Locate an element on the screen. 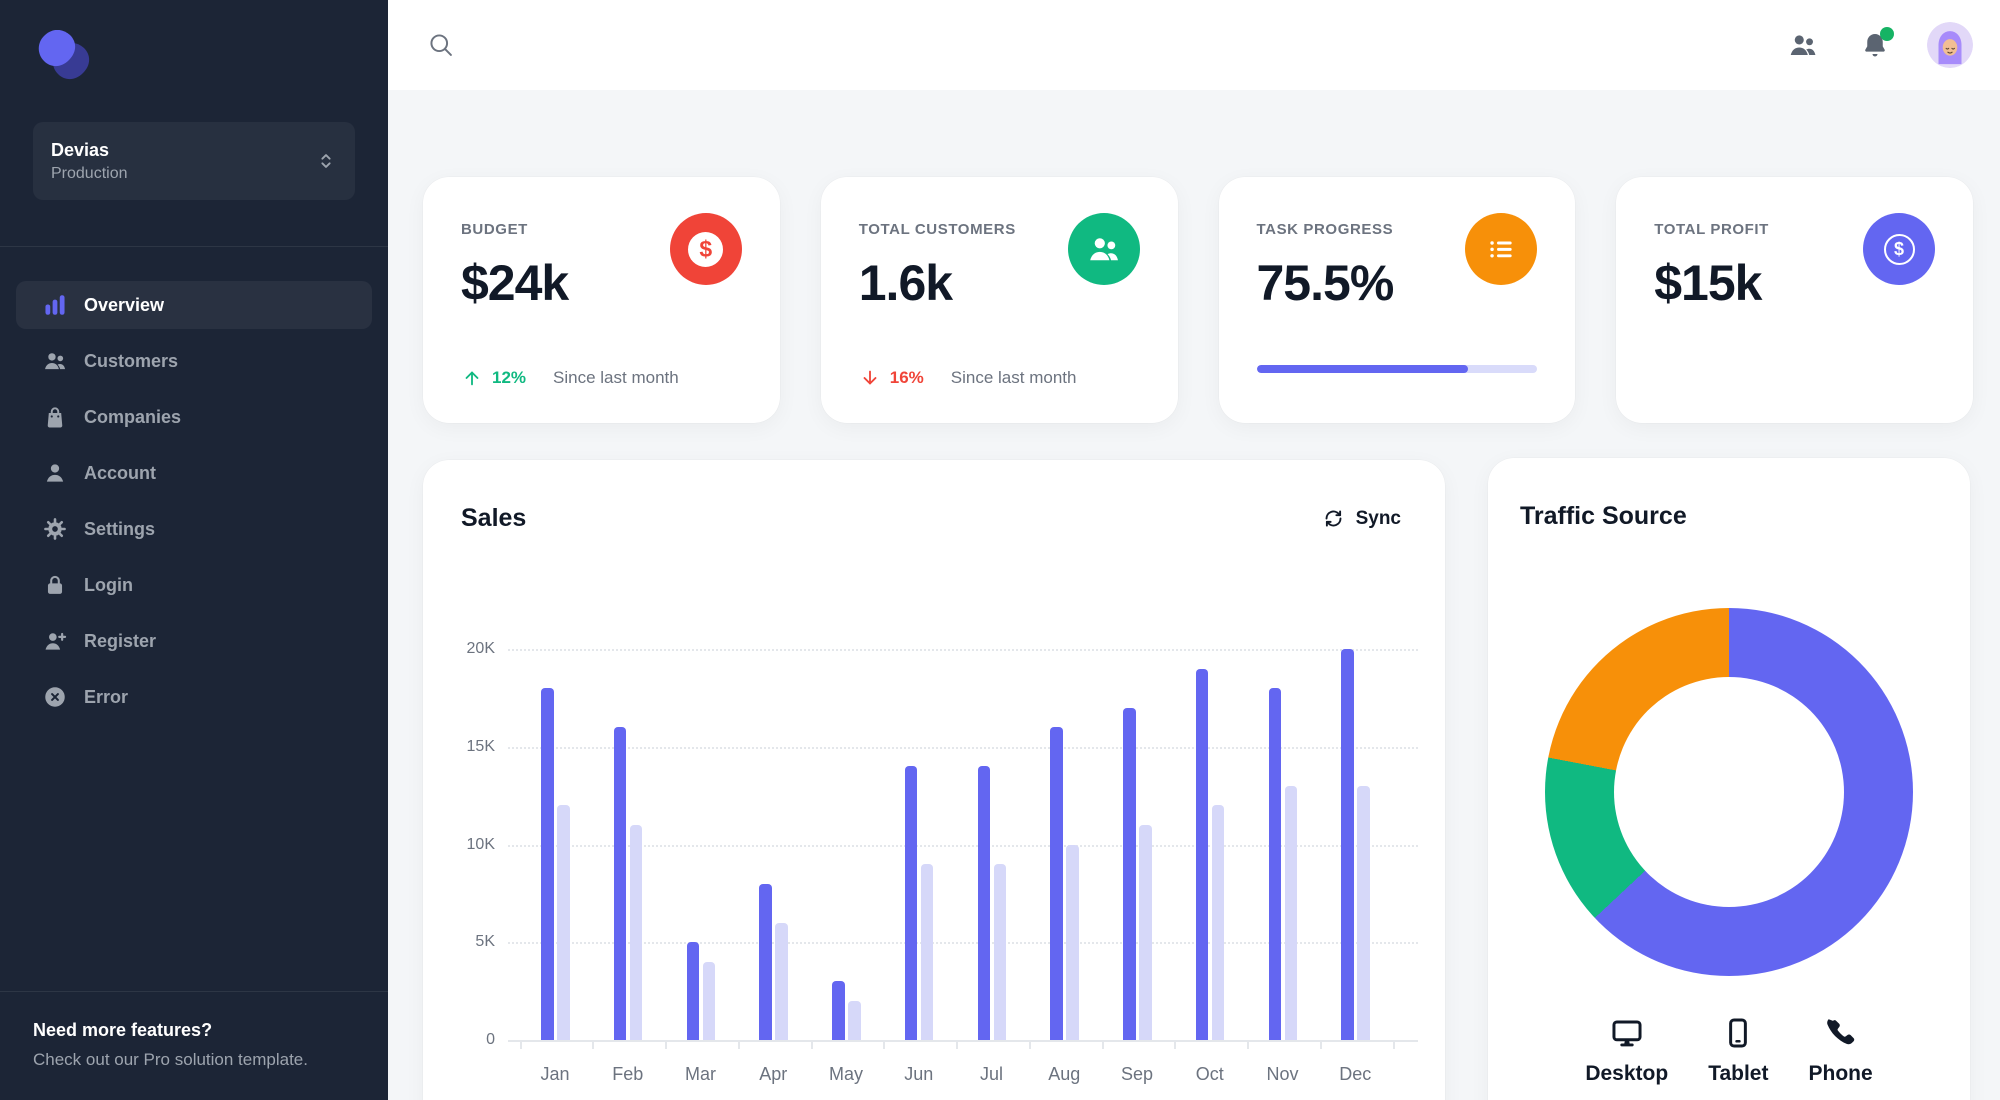 Image resolution: width=2000 pixels, height=1100 pixels. x-axis-label: Jul is located at coordinates (991, 1074).